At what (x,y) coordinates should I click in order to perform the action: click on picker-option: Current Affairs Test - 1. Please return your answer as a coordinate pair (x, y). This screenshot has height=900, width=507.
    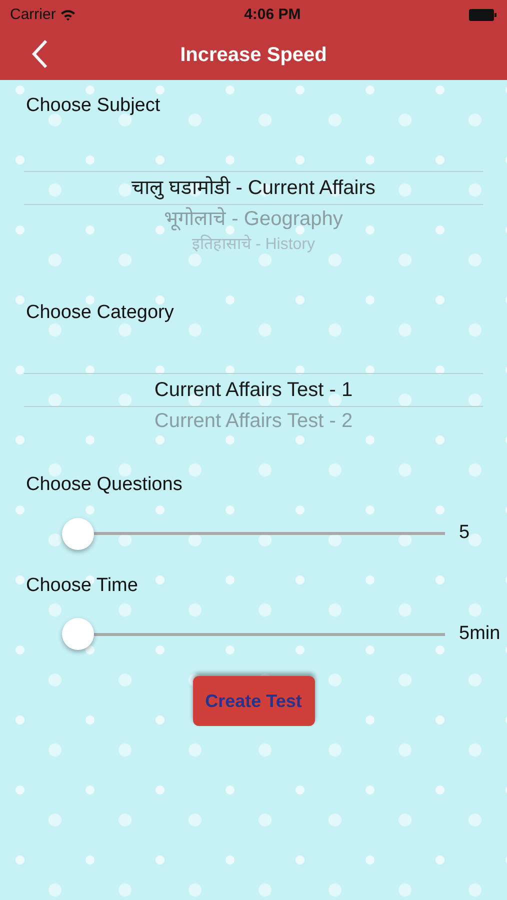
    Looking at the image, I should click on (253, 390).